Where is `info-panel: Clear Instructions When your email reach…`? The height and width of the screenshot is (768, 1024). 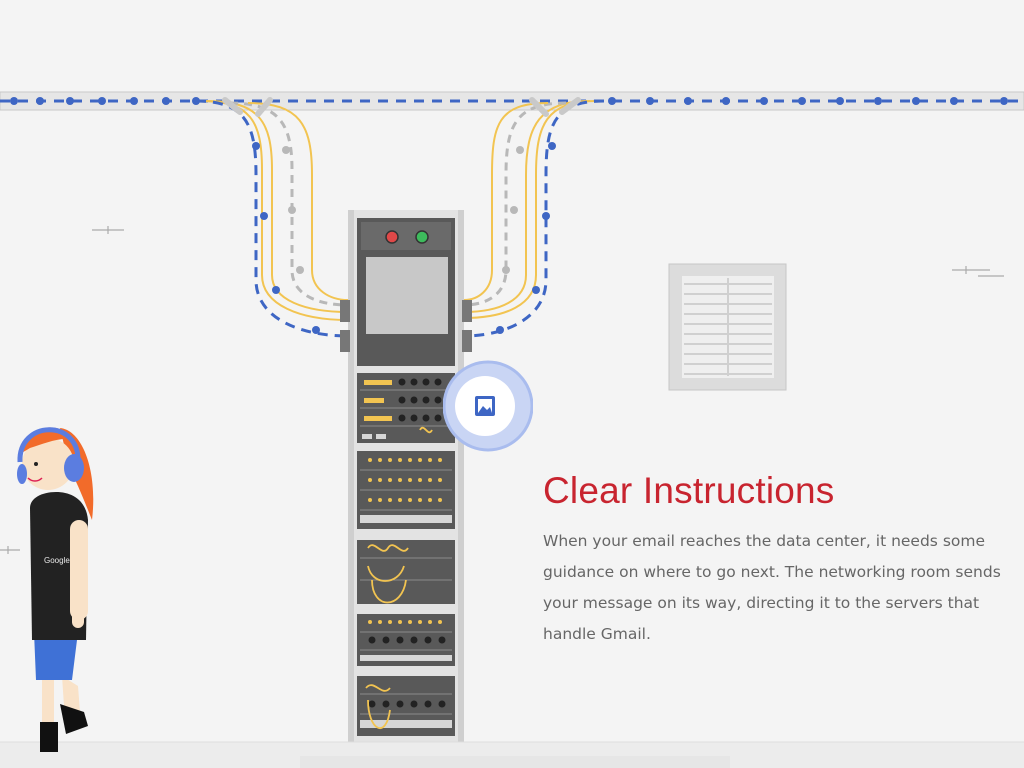
info-panel: Clear Instructions When your email reach… is located at coordinates (778, 560).